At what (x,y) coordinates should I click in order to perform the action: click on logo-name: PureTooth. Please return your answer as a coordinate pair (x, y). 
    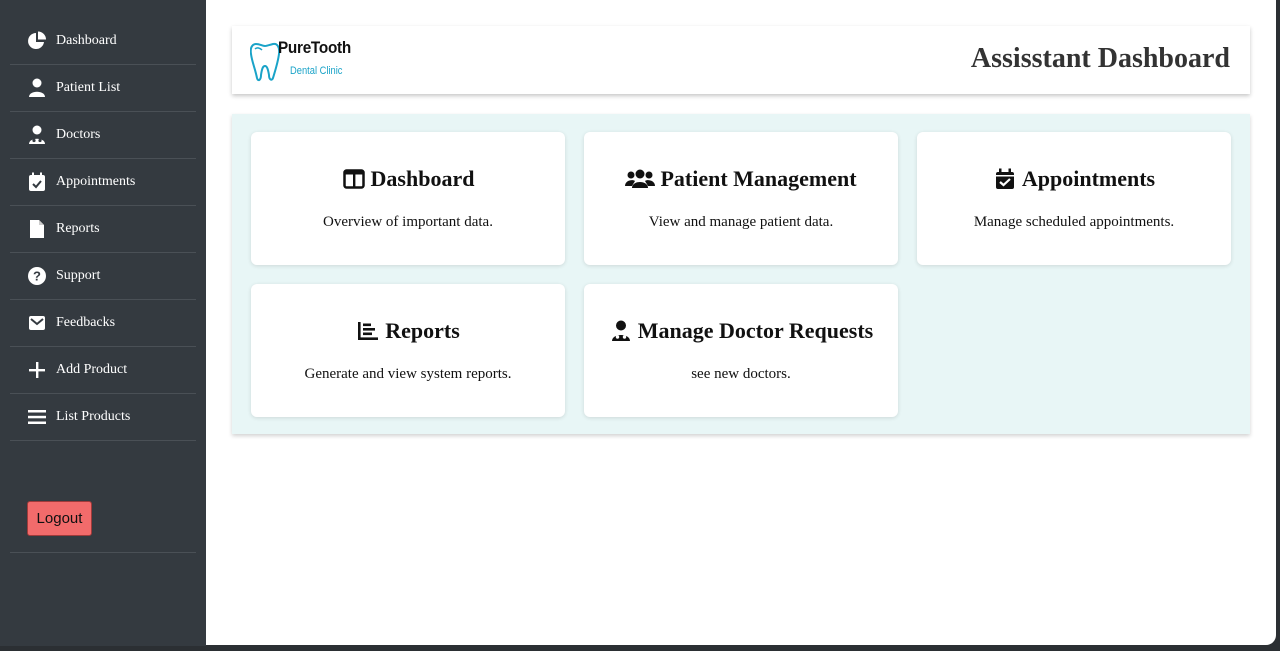
    Looking at the image, I should click on (314, 47).